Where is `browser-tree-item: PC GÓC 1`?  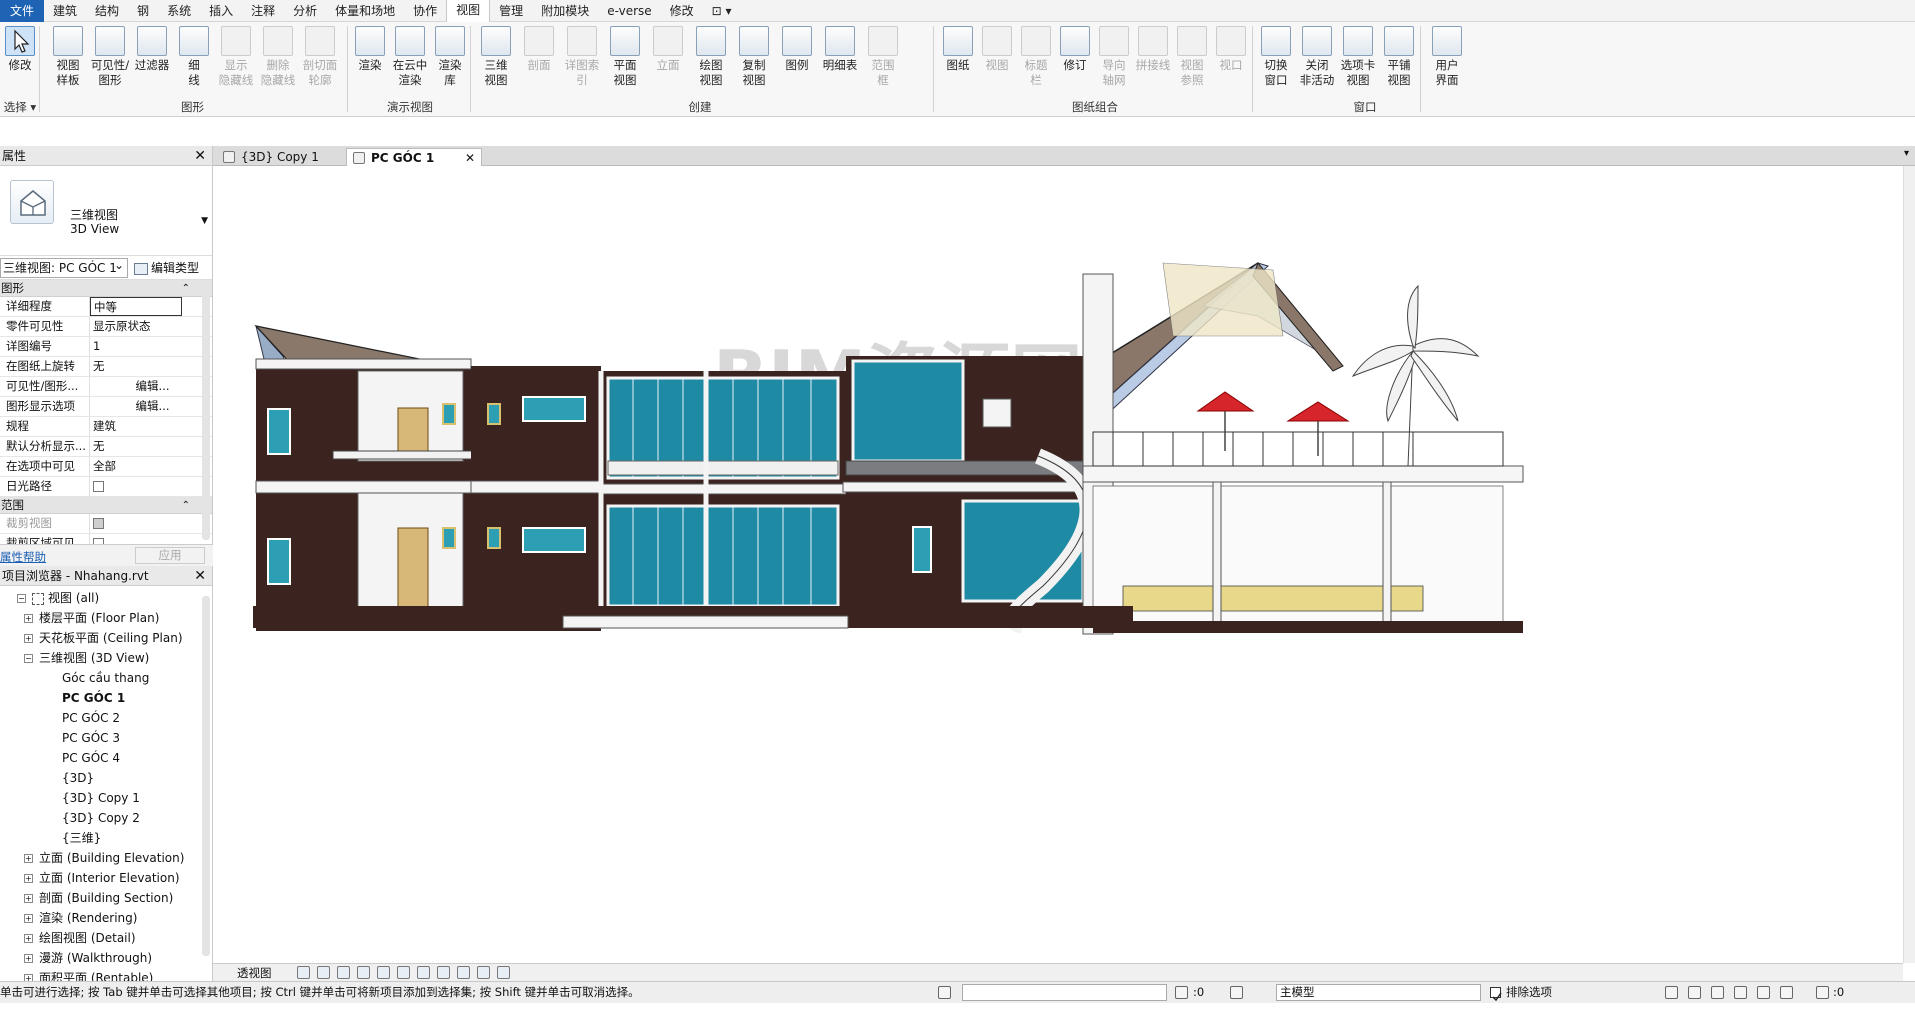
browser-tree-item: PC GÓC 1 is located at coordinates (106, 698).